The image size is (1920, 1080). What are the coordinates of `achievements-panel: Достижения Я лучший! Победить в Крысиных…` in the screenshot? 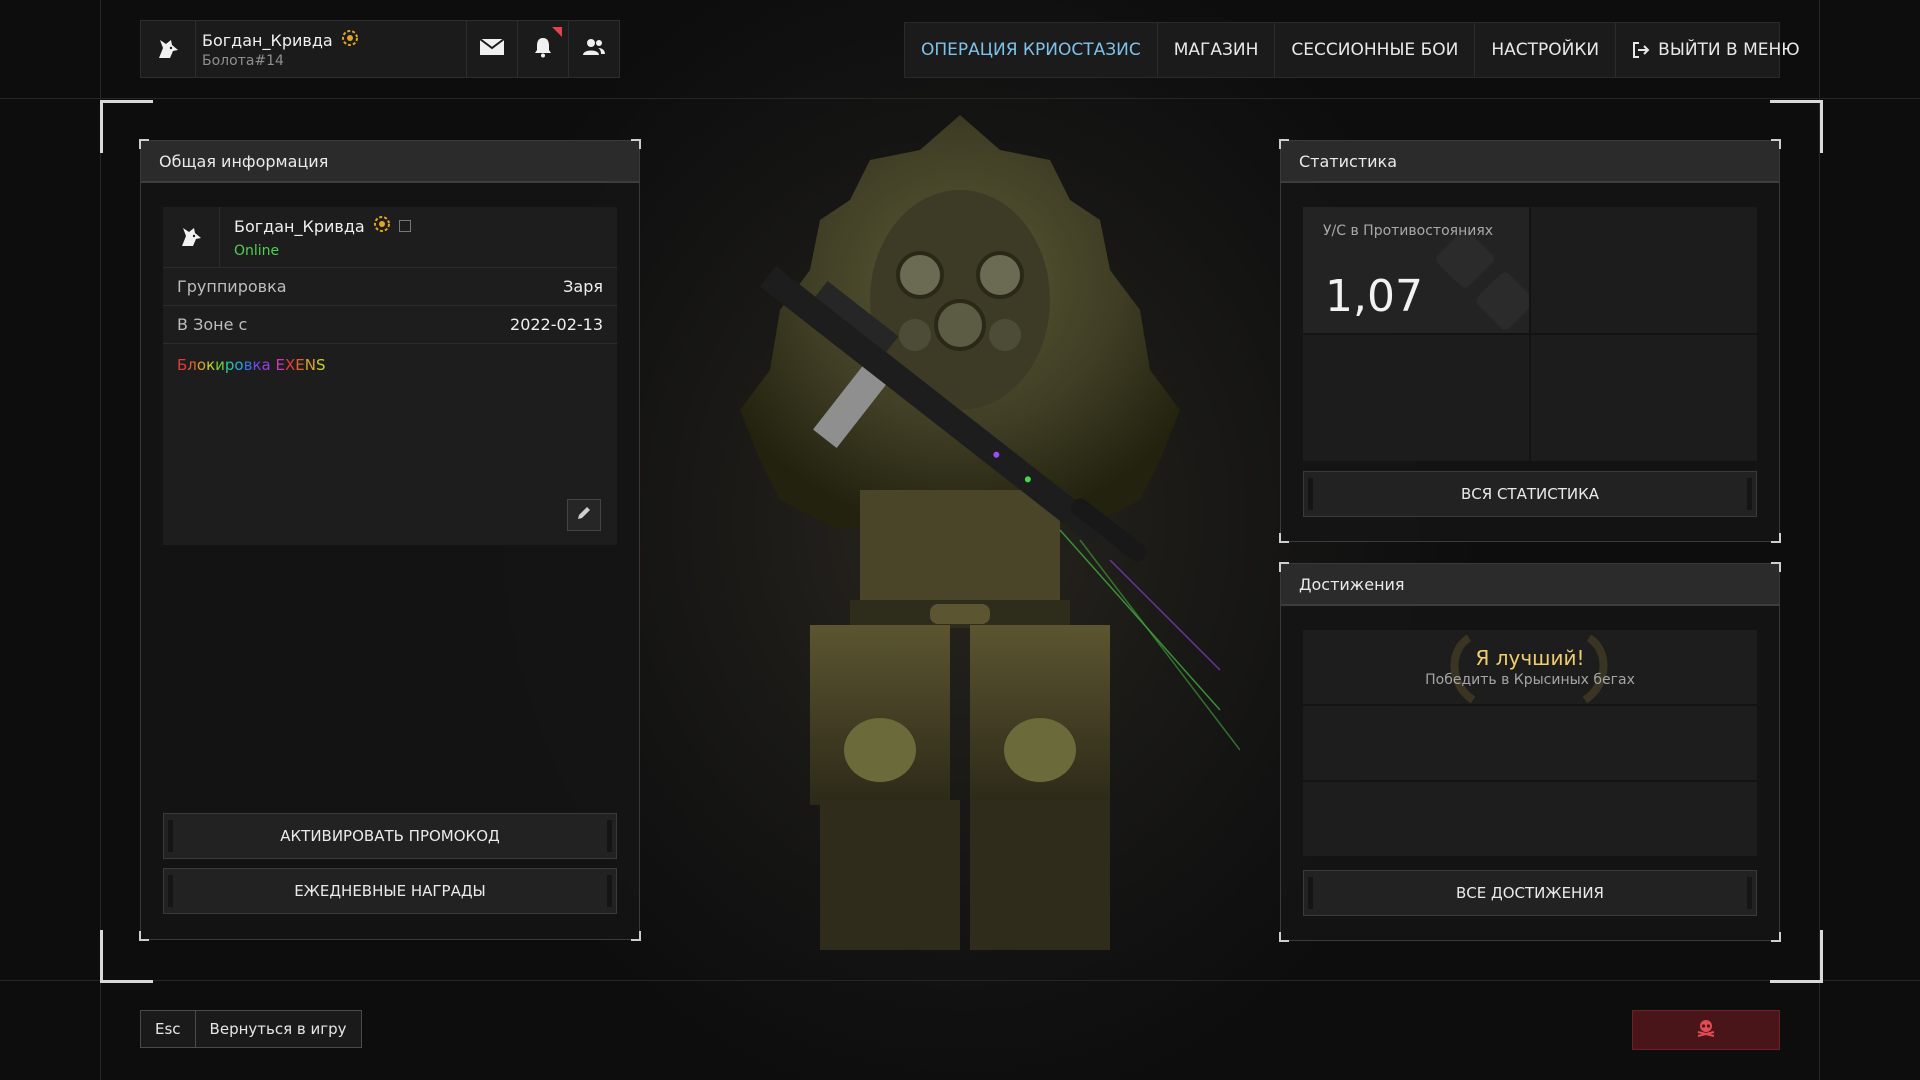 It's located at (1530, 752).